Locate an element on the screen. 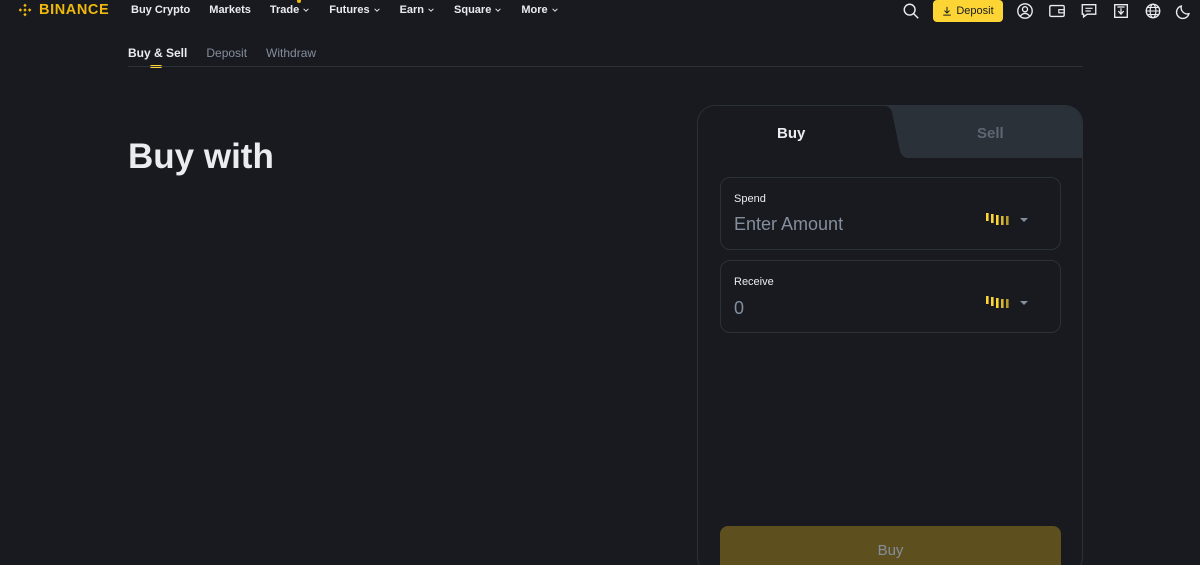 Image resolution: width=1200 pixels, height=565 pixels. nav-label: Trade is located at coordinates (284, 10).